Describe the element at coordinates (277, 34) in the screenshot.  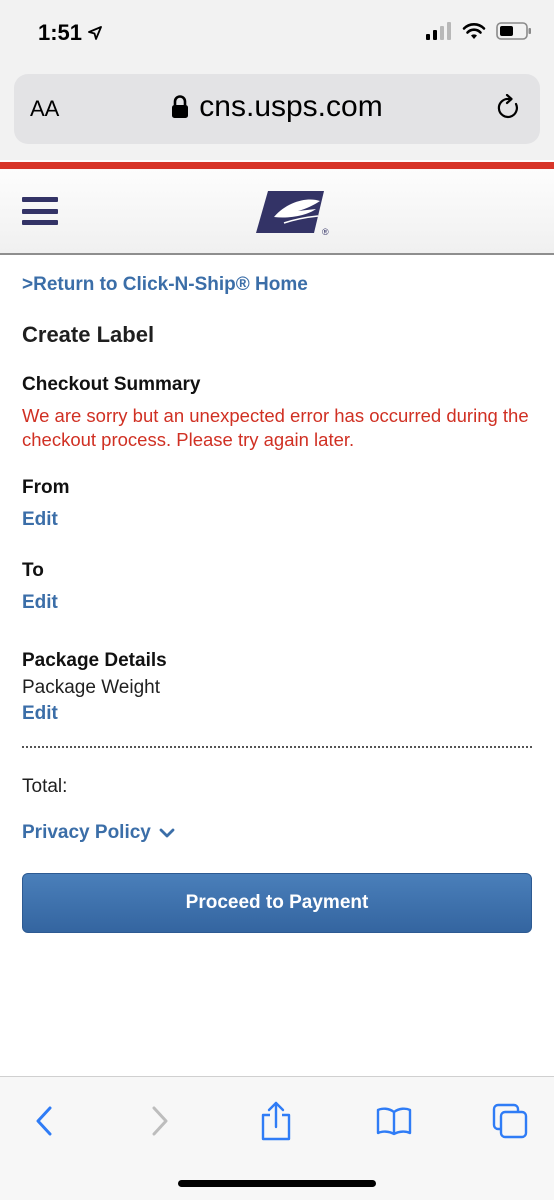
I see `status-bar: 1:51` at that location.